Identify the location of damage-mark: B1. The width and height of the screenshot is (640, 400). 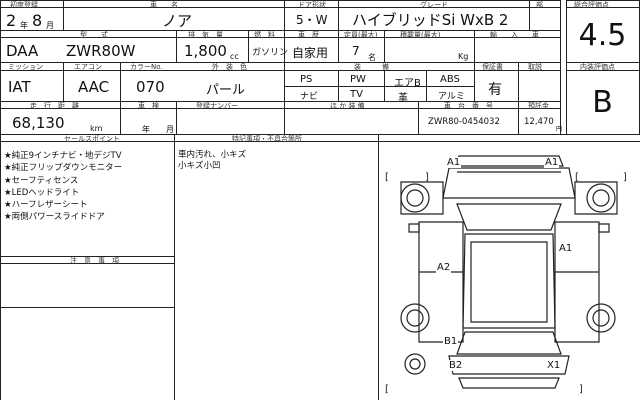
(451, 341).